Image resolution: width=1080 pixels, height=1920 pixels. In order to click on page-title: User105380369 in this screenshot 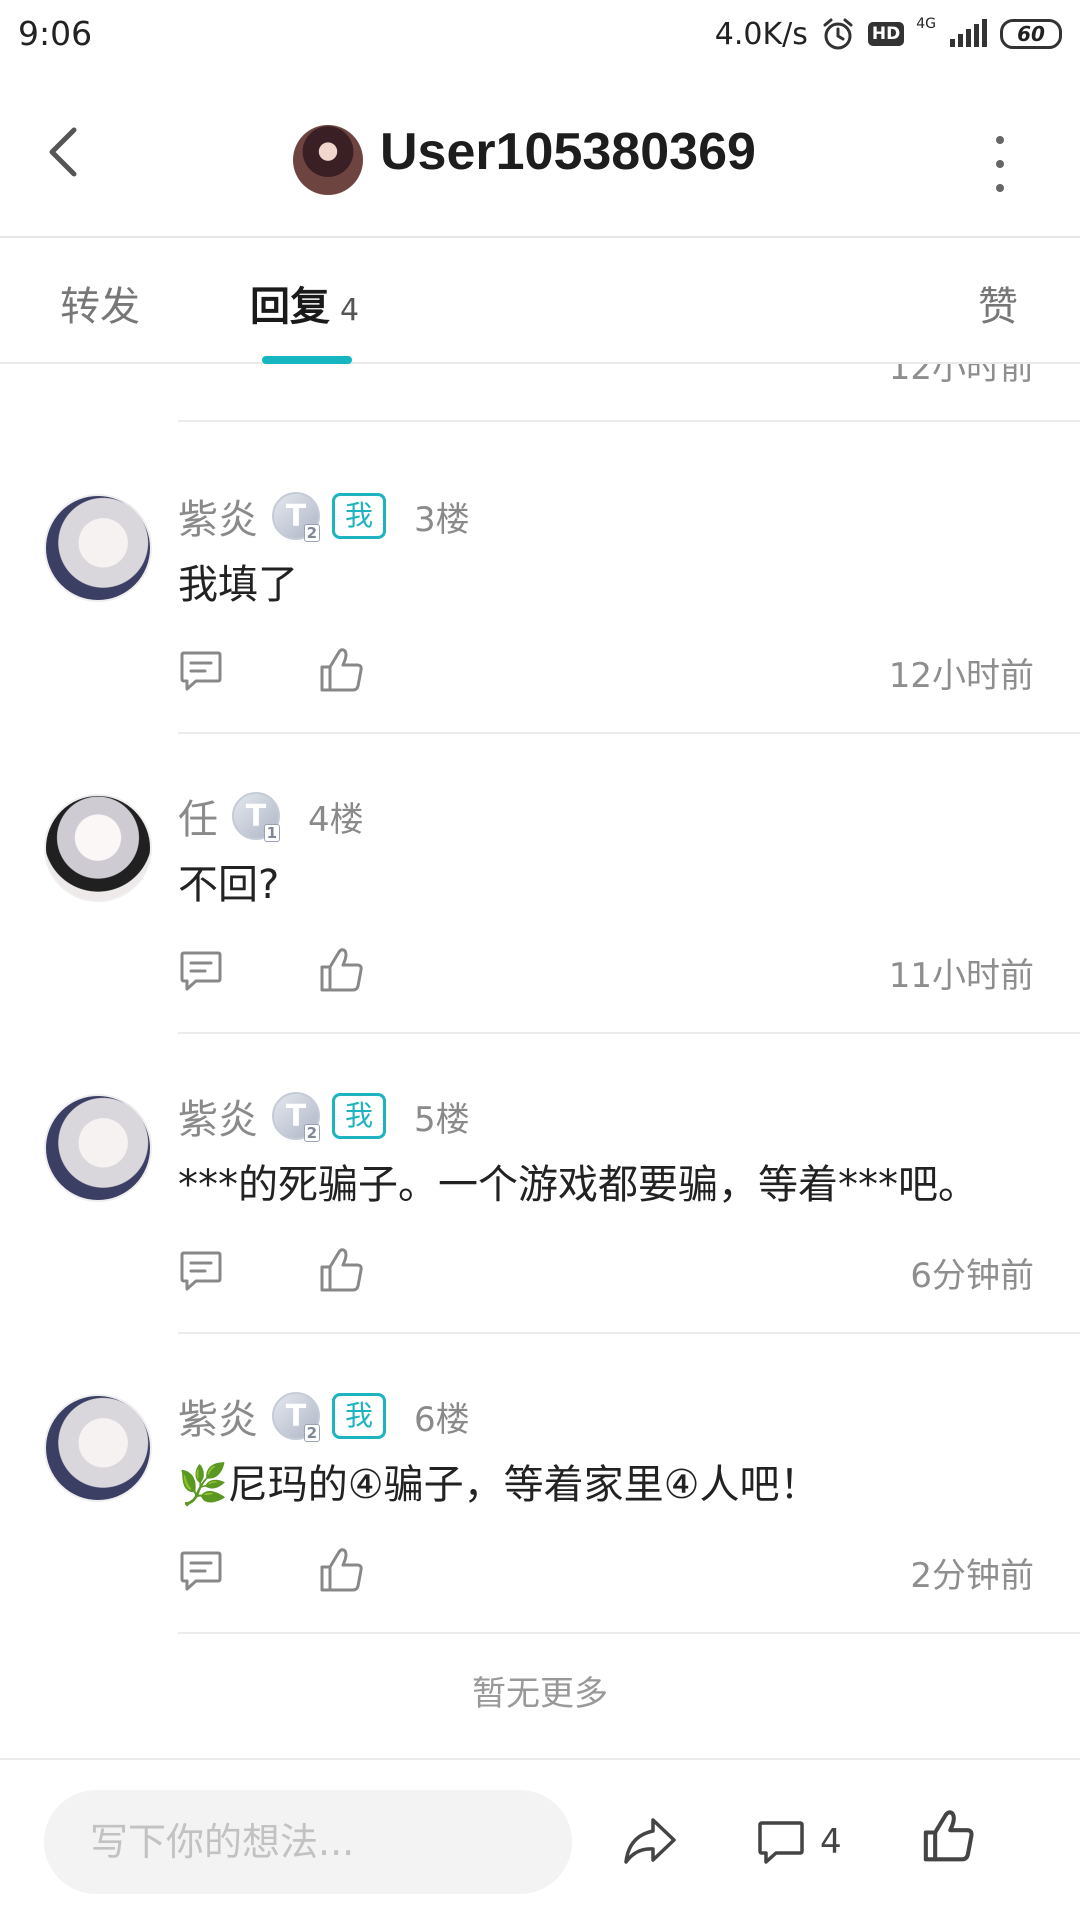, I will do `click(568, 152)`.